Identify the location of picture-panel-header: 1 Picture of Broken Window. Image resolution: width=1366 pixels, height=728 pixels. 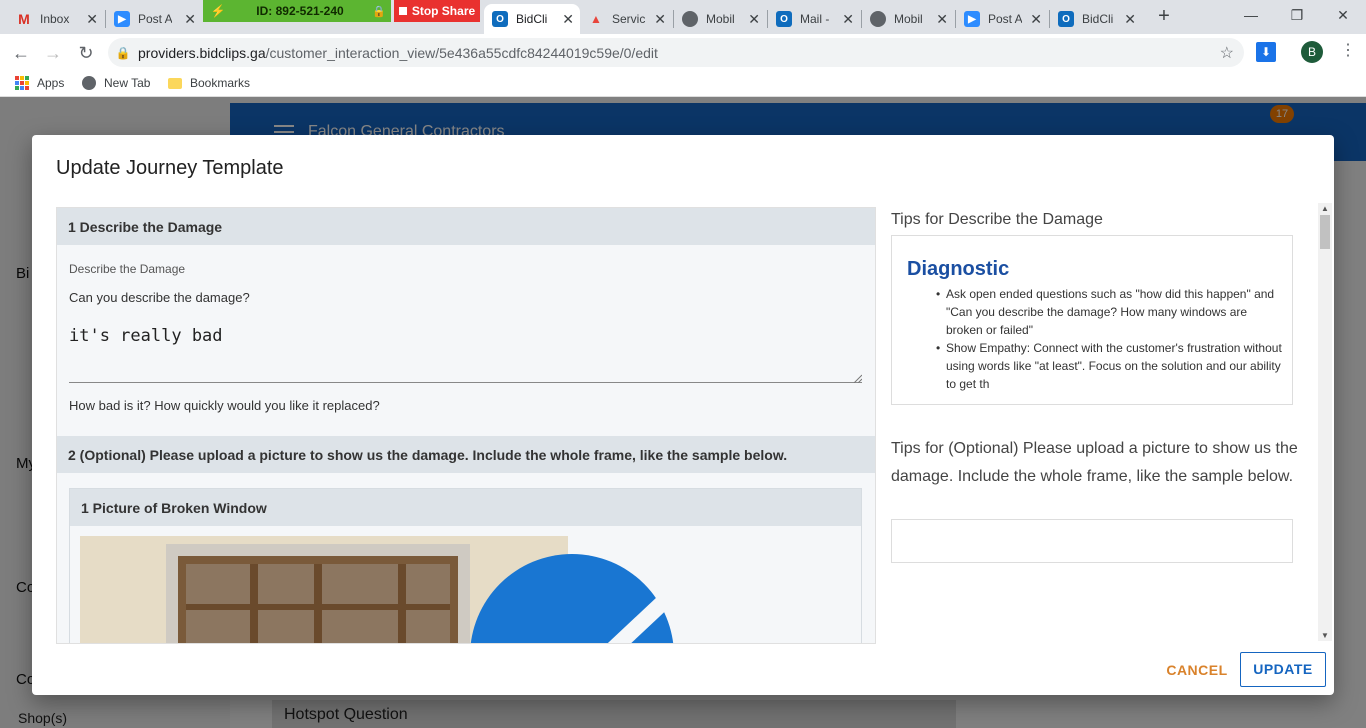
(465, 507).